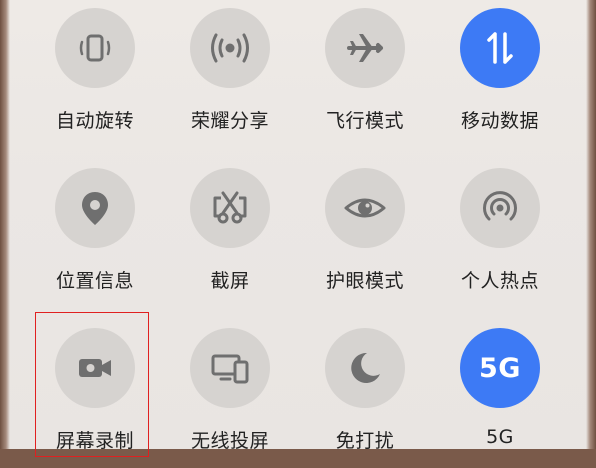  I want to click on video-camera-icon, so click(95, 368).